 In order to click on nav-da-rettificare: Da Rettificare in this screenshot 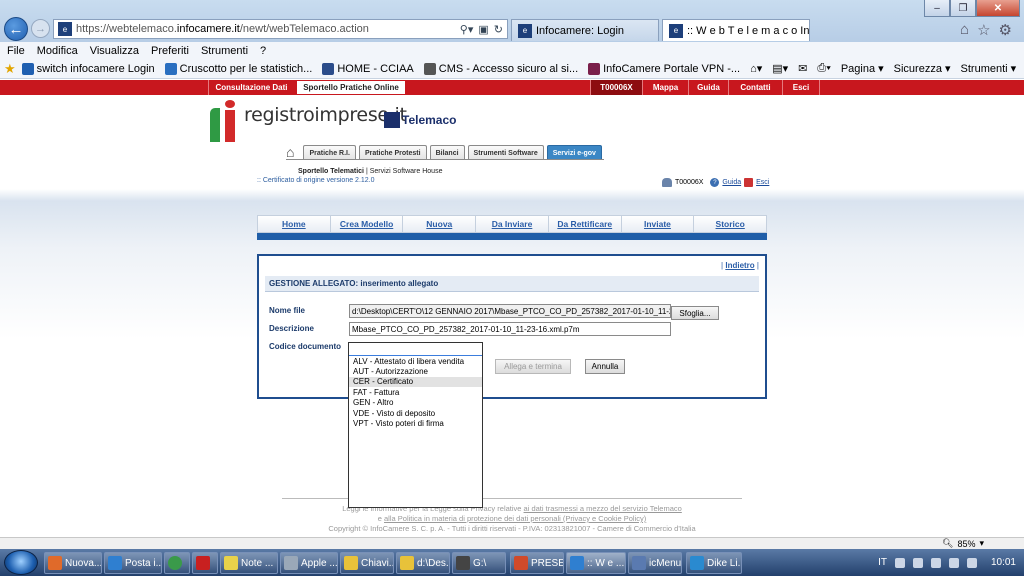, I will do `click(585, 224)`.